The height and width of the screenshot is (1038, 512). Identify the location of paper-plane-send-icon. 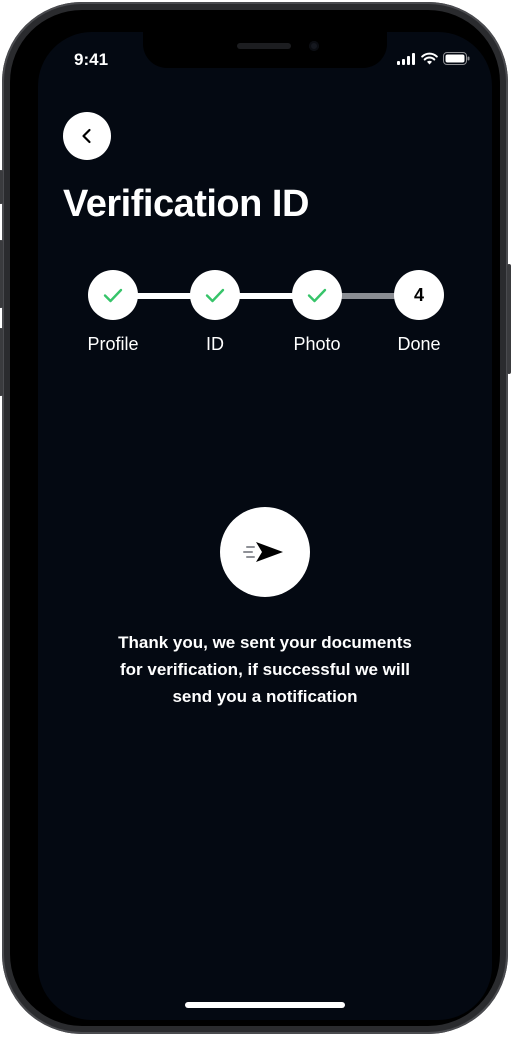
(263, 552).